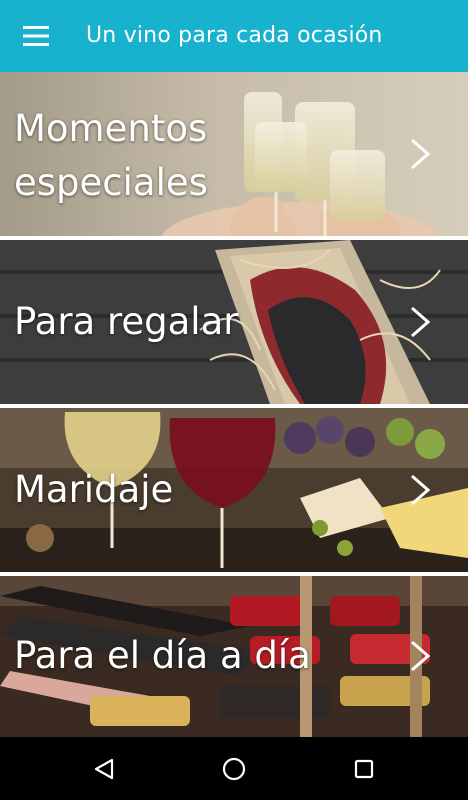 Image resolution: width=468 pixels, height=800 pixels. I want to click on hamburger-menu-icon, so click(36, 36).